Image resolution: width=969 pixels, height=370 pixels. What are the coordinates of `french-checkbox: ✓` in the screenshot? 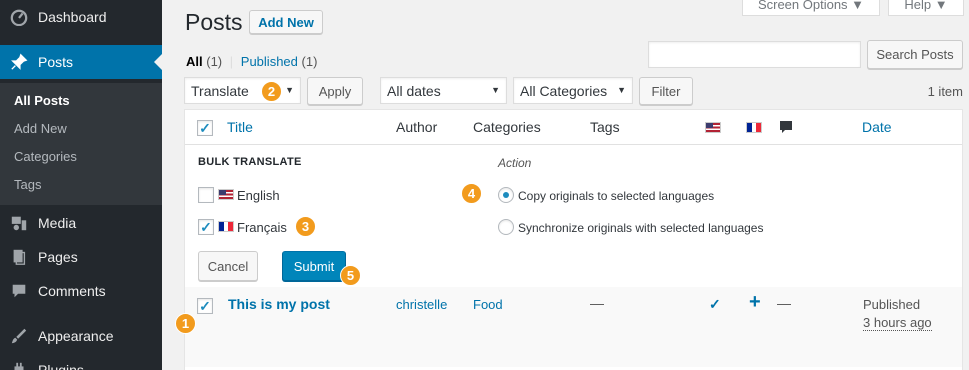 It's located at (206, 227).